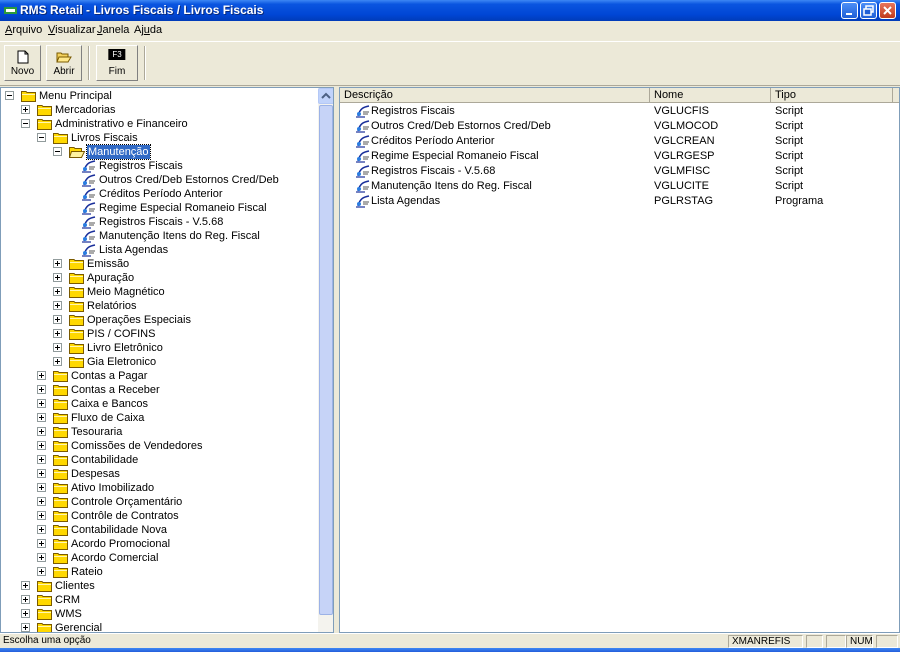  What do you see at coordinates (159, 600) in the screenshot?
I see `tree-node-root-child: CRM` at bounding box center [159, 600].